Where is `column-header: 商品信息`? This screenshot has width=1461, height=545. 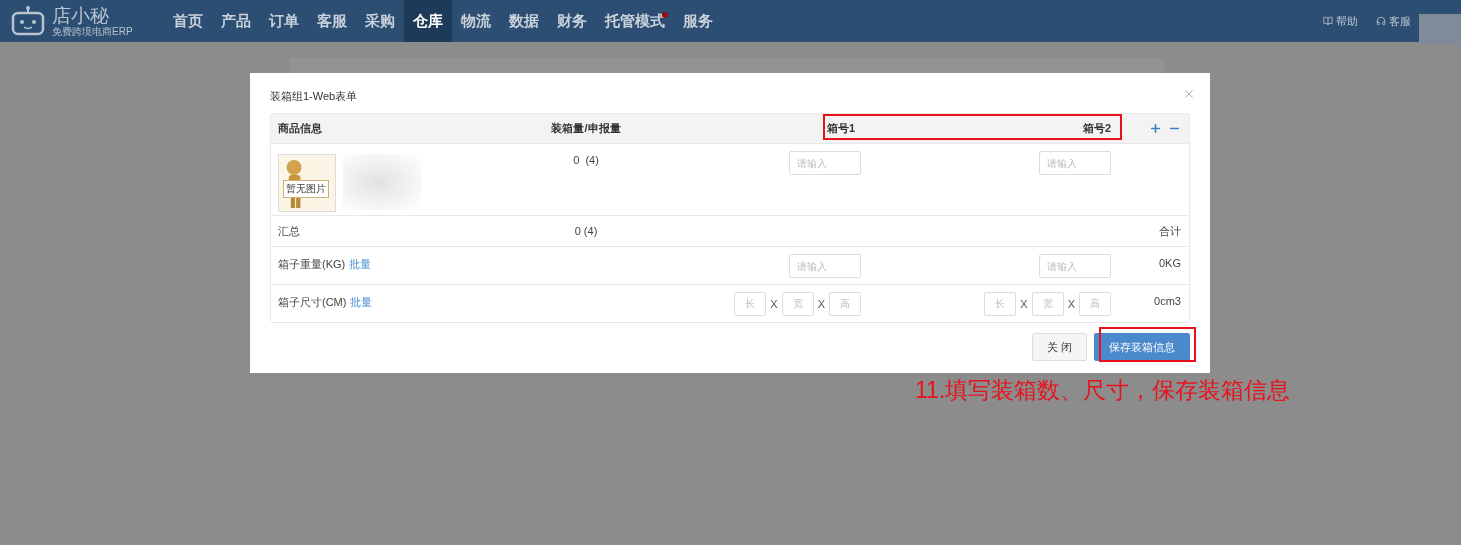 column-header: 商品信息 is located at coordinates (300, 128).